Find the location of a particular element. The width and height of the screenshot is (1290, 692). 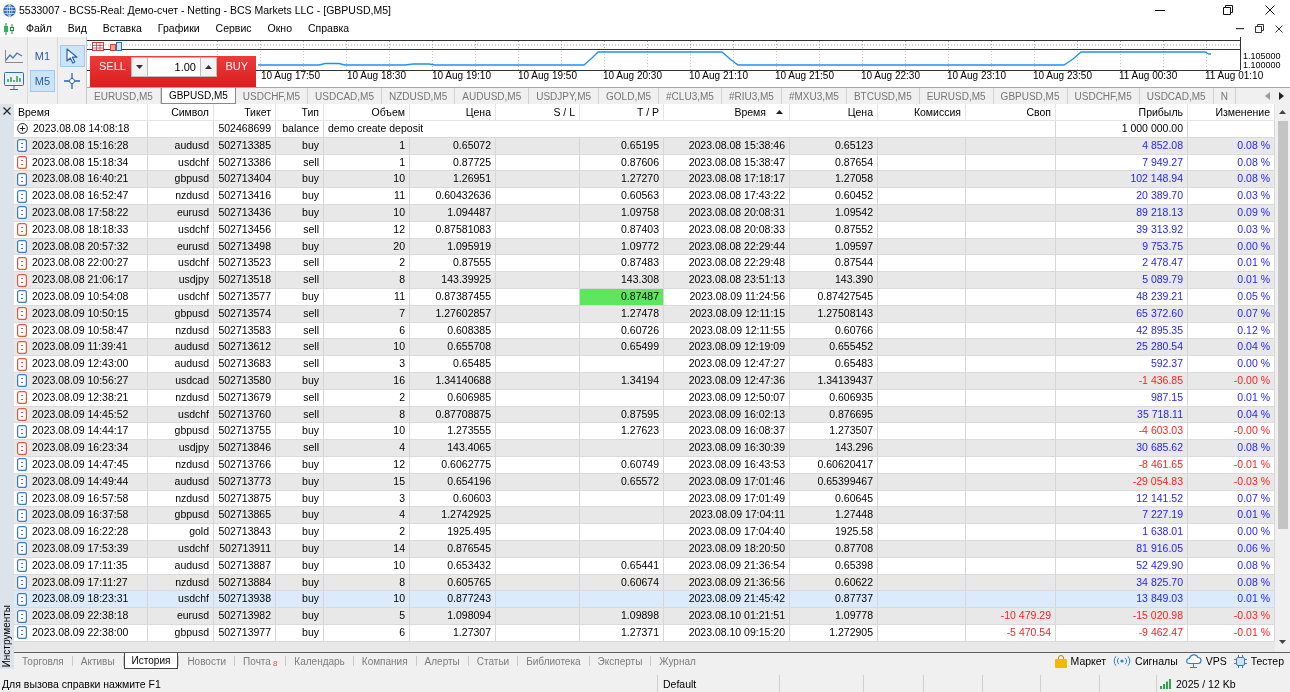

column-header: T / P is located at coordinates (622, 112).